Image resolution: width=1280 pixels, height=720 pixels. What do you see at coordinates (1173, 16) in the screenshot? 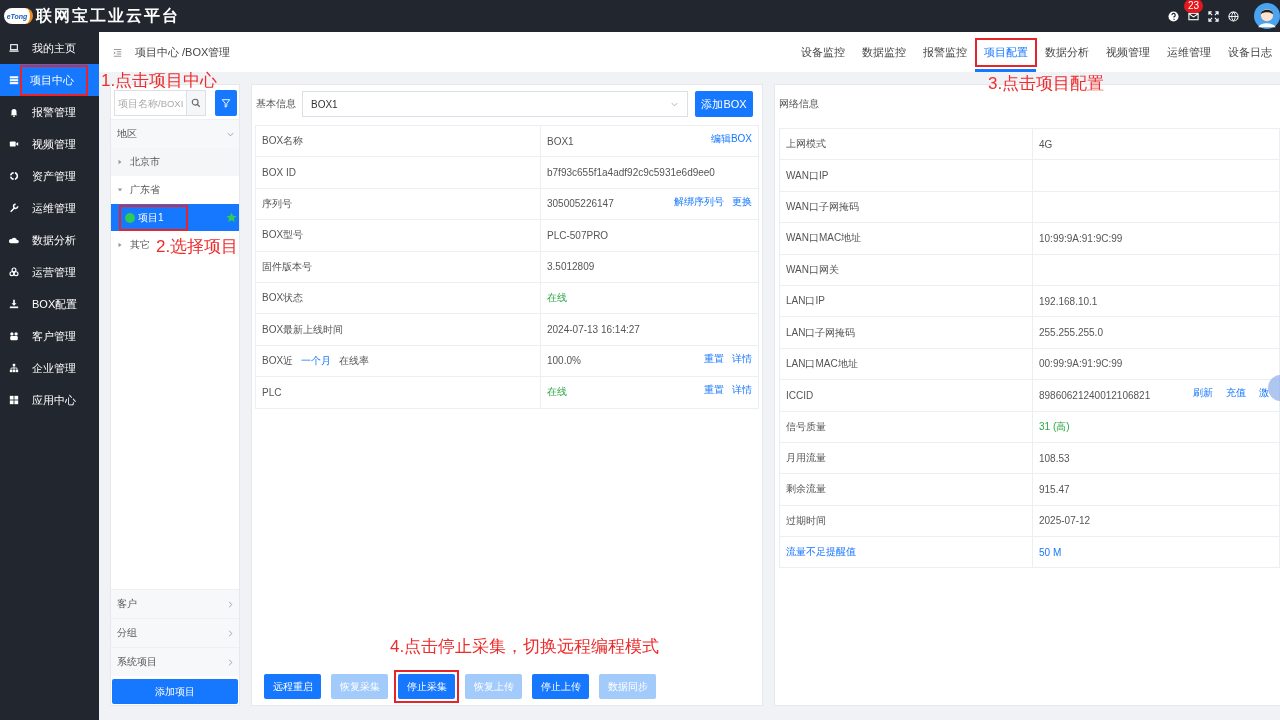
I see `help-icon` at bounding box center [1173, 16].